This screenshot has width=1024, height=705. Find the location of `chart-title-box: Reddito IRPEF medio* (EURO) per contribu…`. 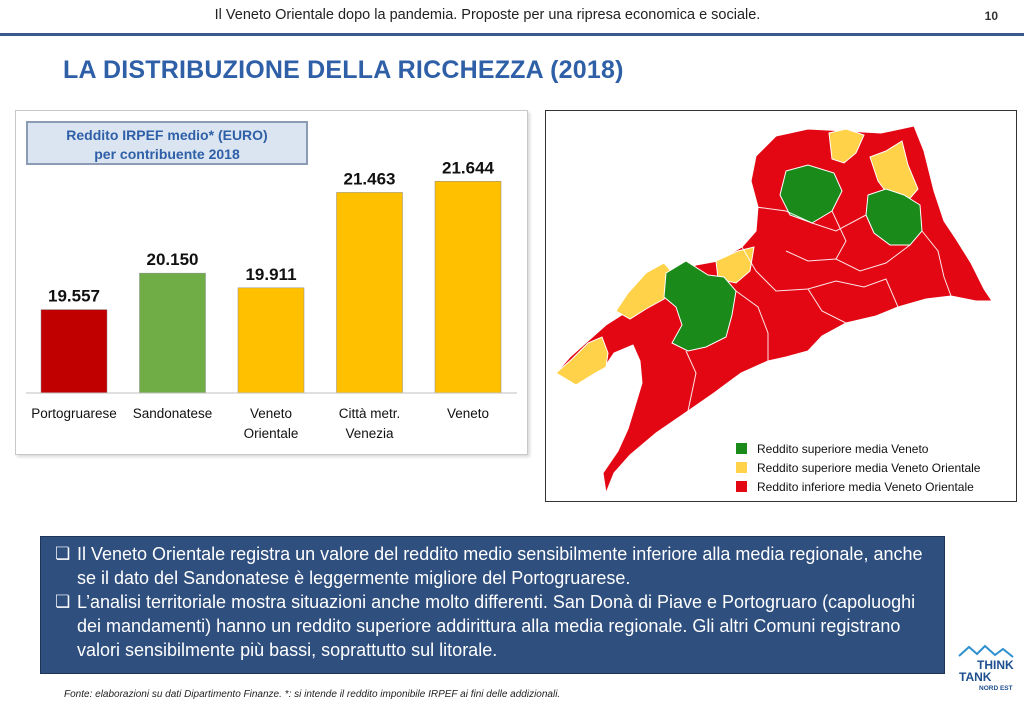

chart-title-box: Reddito IRPEF medio* (EURO) per contribu… is located at coordinates (167, 143).